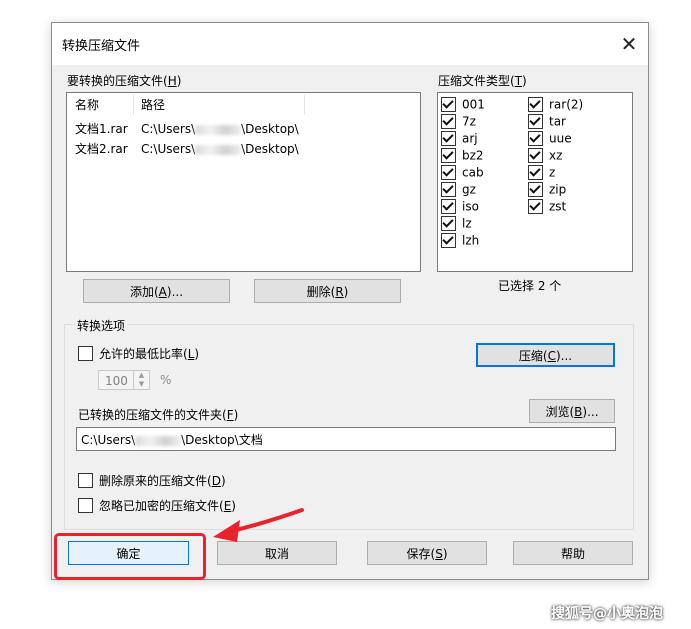 Image resolution: width=691 pixels, height=629 pixels. I want to click on watermark-text: 搜狐号@小奥泡泡, so click(607, 614).